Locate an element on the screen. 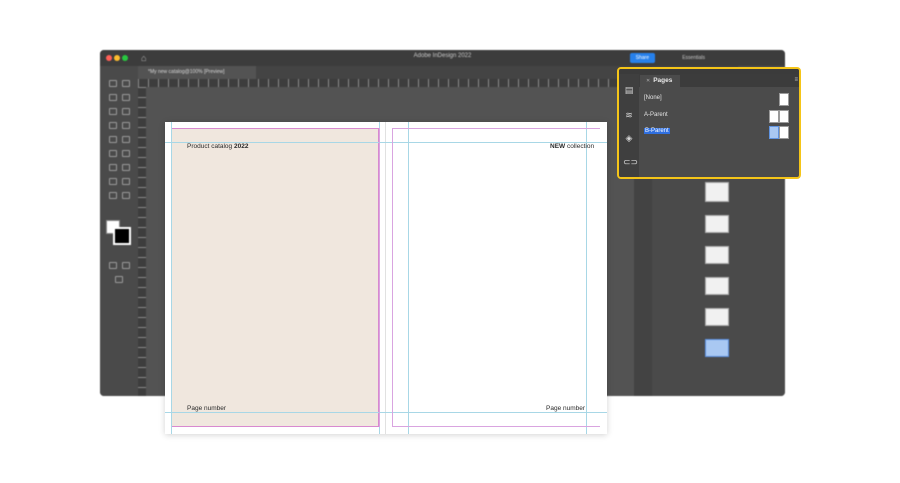  fill-stroke-swatch is located at coordinates (118, 232).